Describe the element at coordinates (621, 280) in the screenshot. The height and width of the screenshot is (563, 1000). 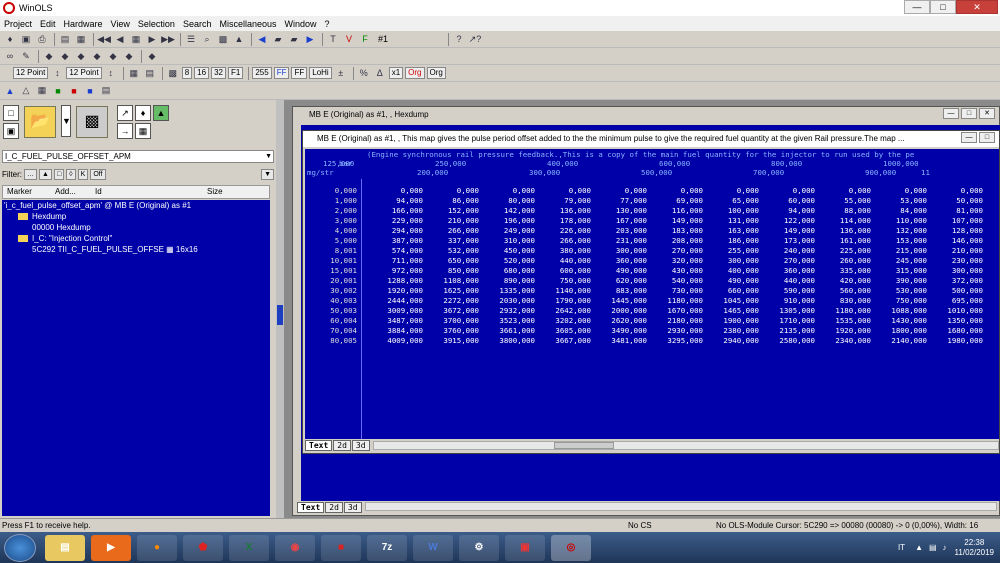
I see `table-cell: 620,000` at that location.